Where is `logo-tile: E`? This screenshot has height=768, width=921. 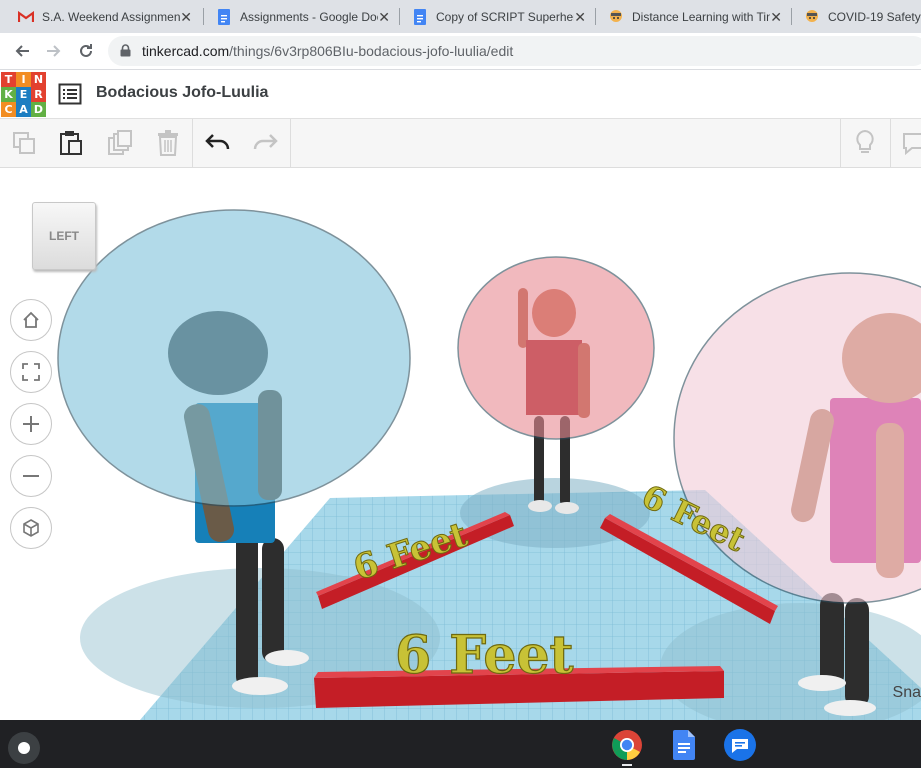 logo-tile: E is located at coordinates (23, 94).